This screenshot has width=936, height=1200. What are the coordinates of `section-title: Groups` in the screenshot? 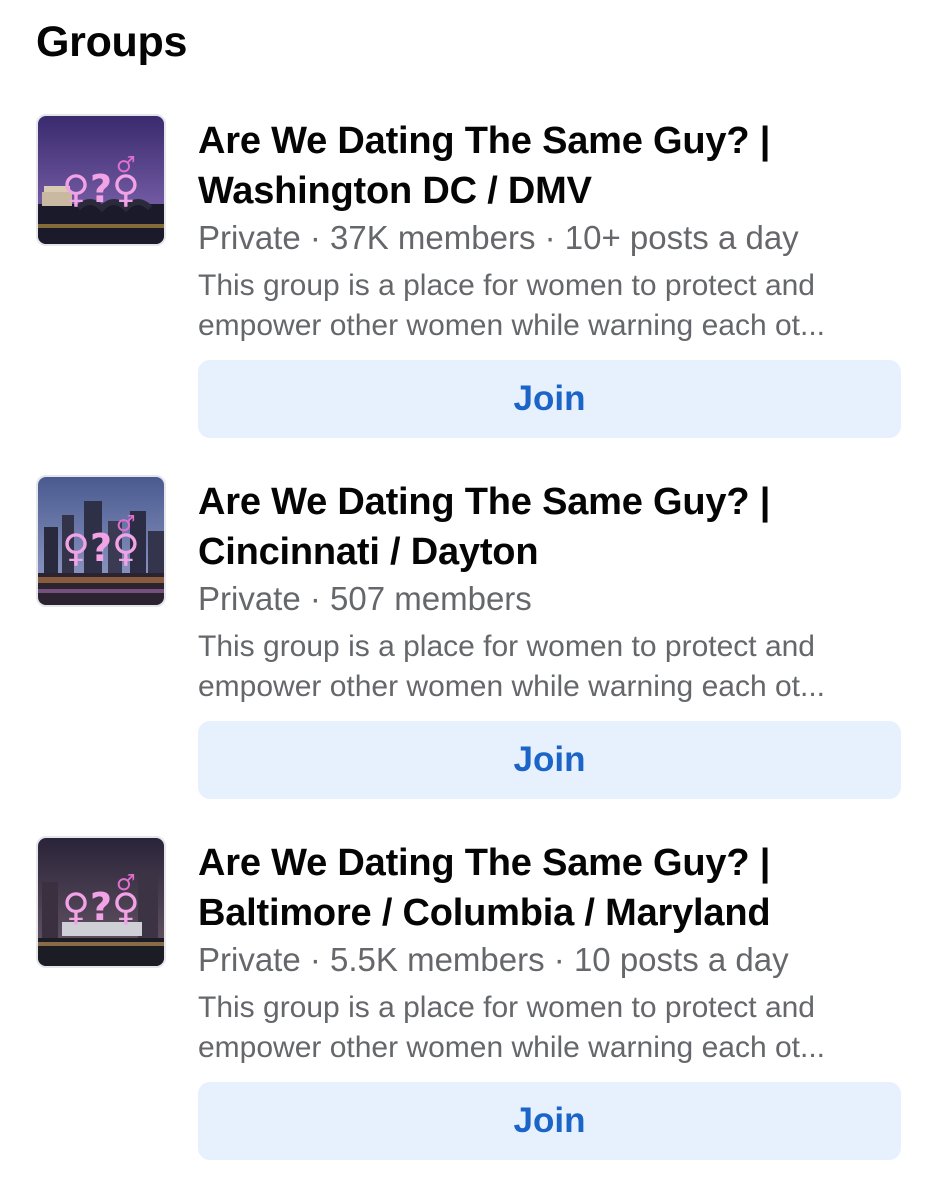 It's located at (112, 42).